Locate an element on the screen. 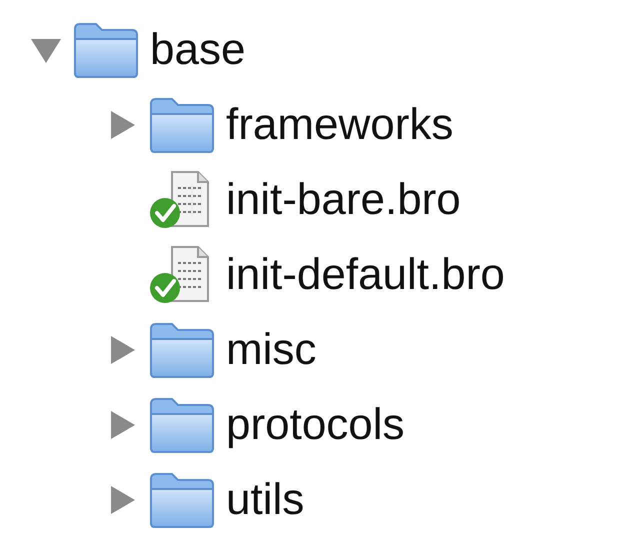 The width and height of the screenshot is (644, 538). folder-name: protocols is located at coordinates (315, 424).